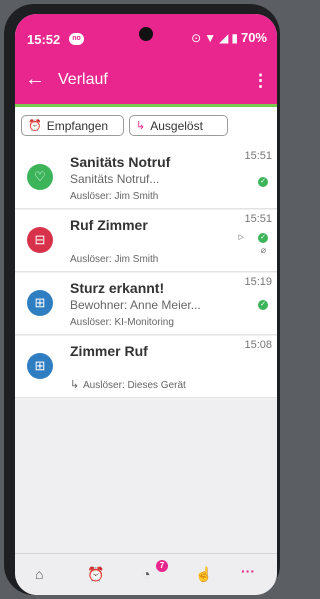 Image resolution: width=320 pixels, height=599 pixels. Describe the element at coordinates (134, 385) in the screenshot. I see `entry-trigger: Auslöser: Dieses Gerät` at that location.